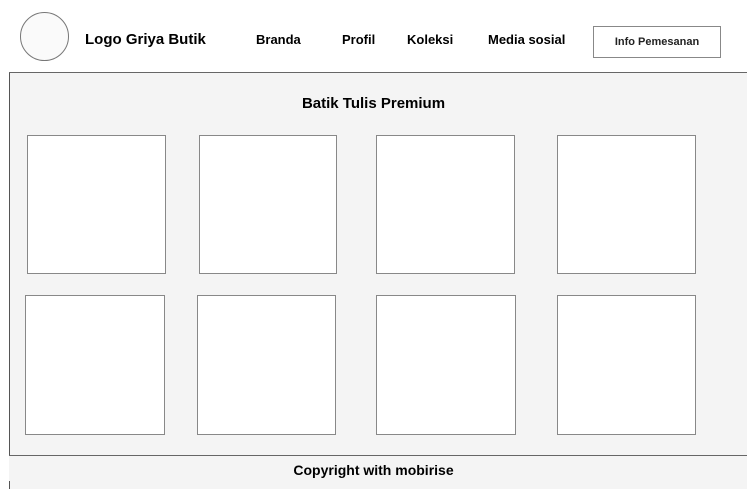 The height and width of the screenshot is (489, 747). What do you see at coordinates (373, 470) in the screenshot?
I see `footer-copyright: Copyright with mobirise` at bounding box center [373, 470].